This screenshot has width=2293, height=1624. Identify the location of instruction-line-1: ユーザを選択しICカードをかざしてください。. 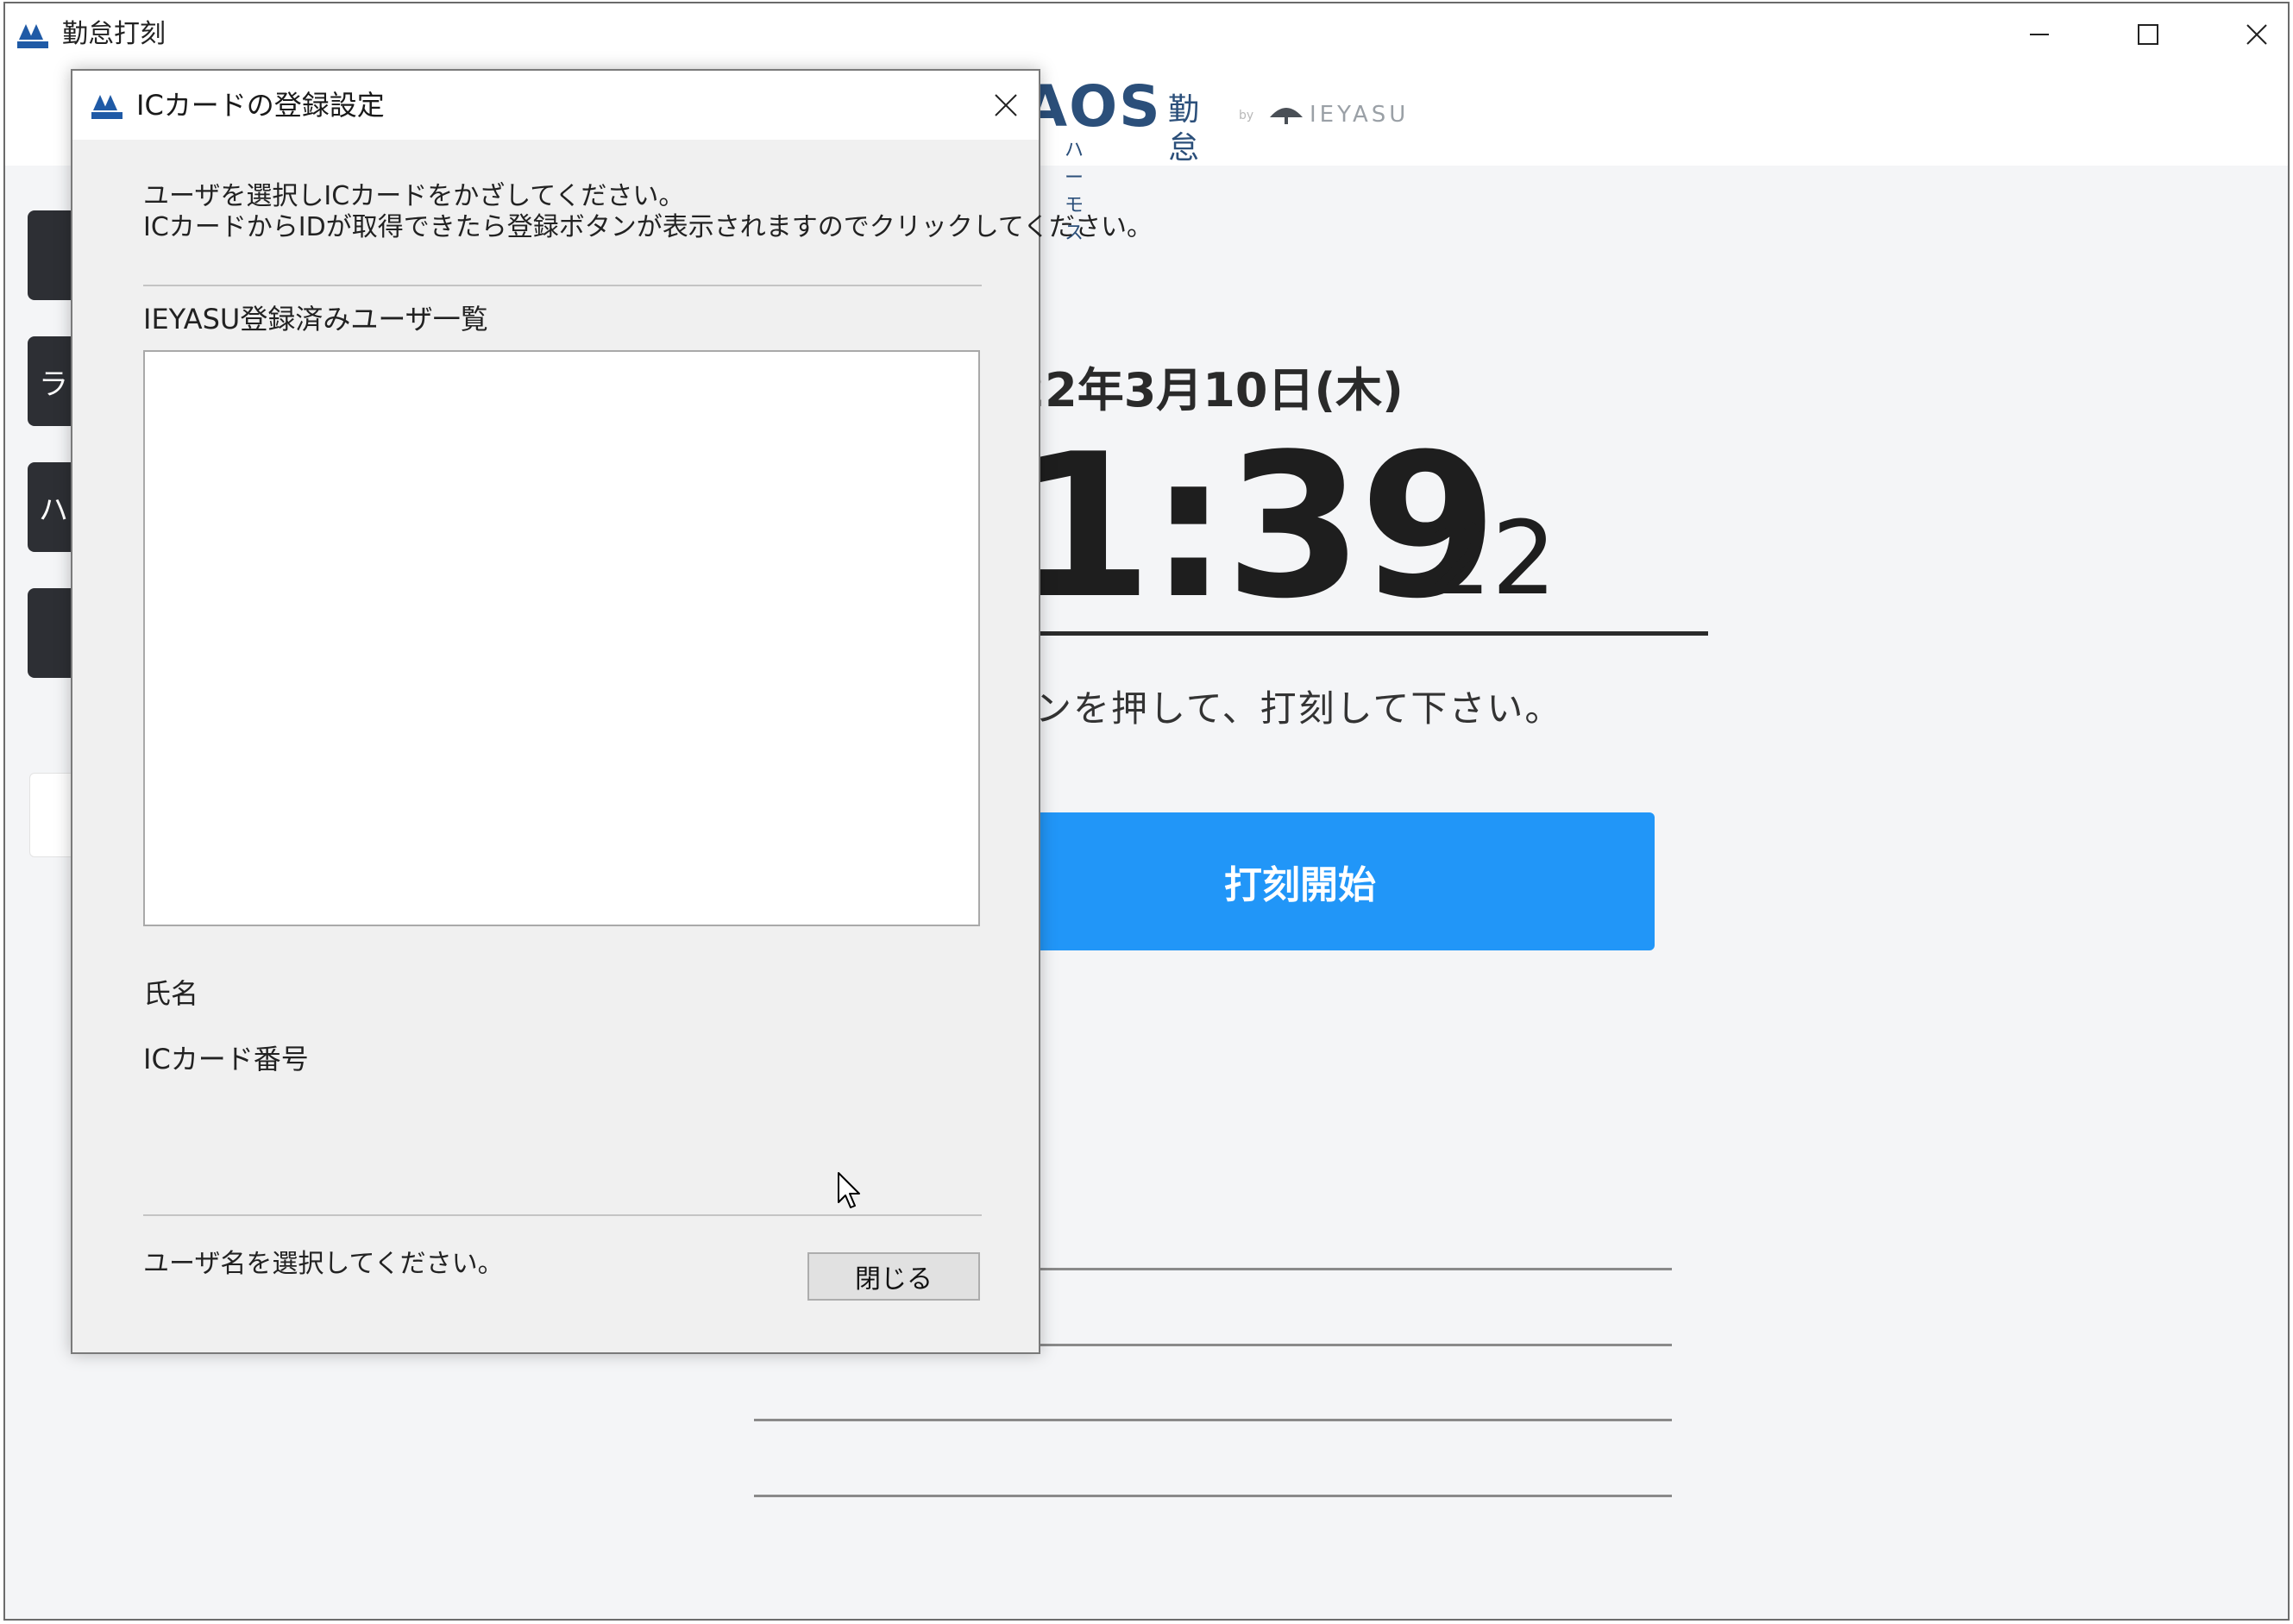
(414, 196).